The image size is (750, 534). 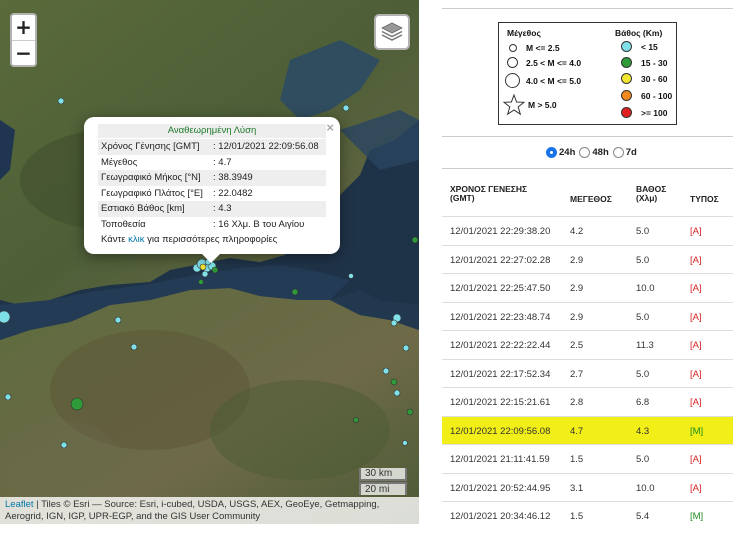 What do you see at coordinates (500, 260) in the screenshot?
I see `cell-time: 12/01/2021 22:27:02.28` at bounding box center [500, 260].